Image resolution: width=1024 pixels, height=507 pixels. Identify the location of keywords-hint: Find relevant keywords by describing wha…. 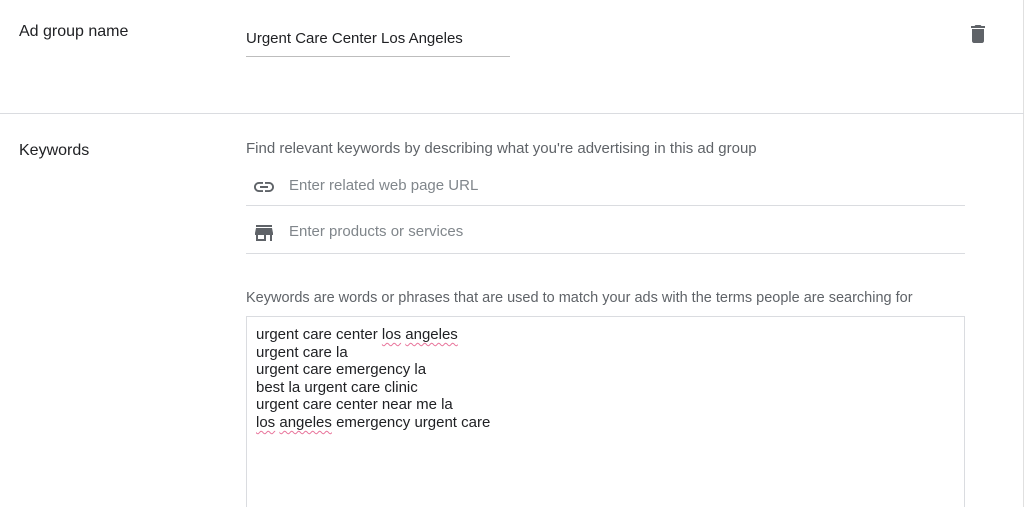
(501, 148).